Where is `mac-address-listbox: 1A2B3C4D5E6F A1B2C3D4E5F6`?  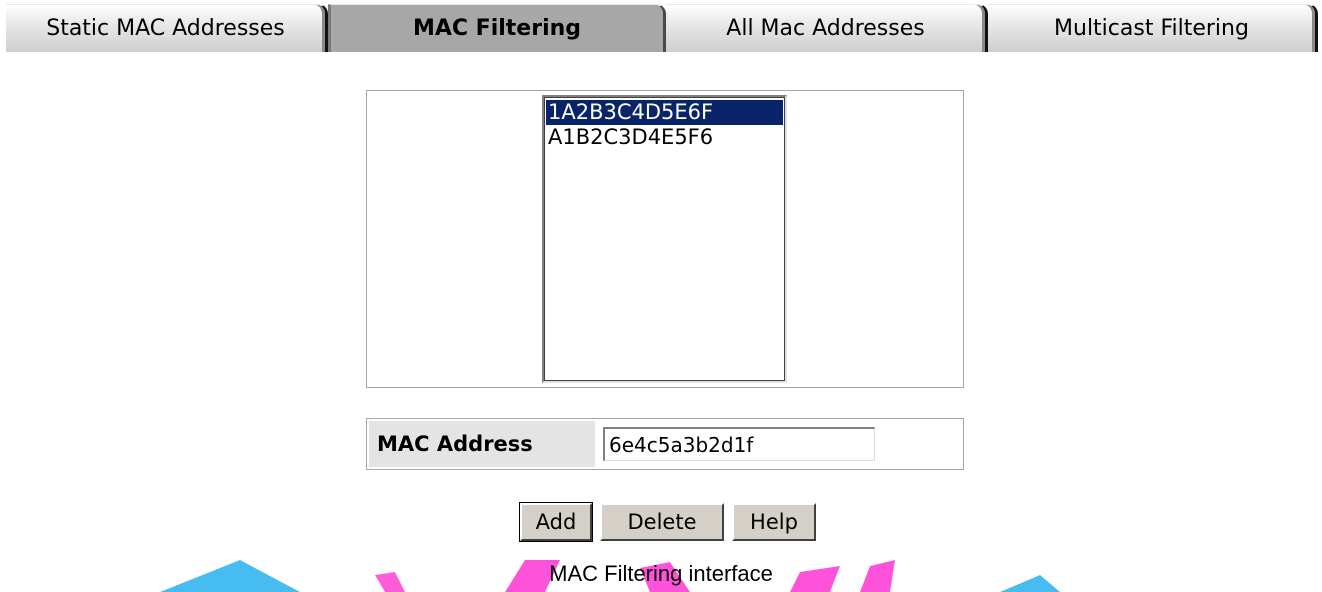 mac-address-listbox: 1A2B3C4D5E6F A1B2C3D4E5F6 is located at coordinates (664, 239).